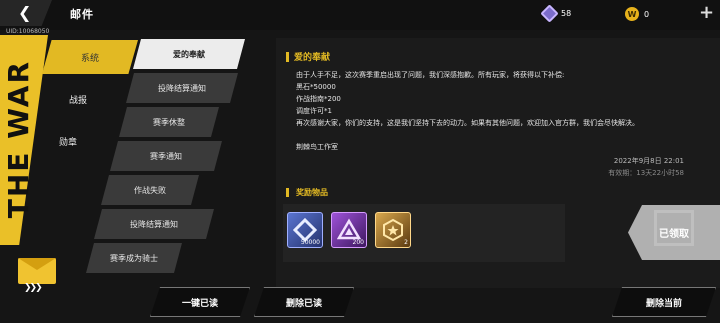  I want to click on mail-signature: 荆棘鸟工作室, so click(317, 147).